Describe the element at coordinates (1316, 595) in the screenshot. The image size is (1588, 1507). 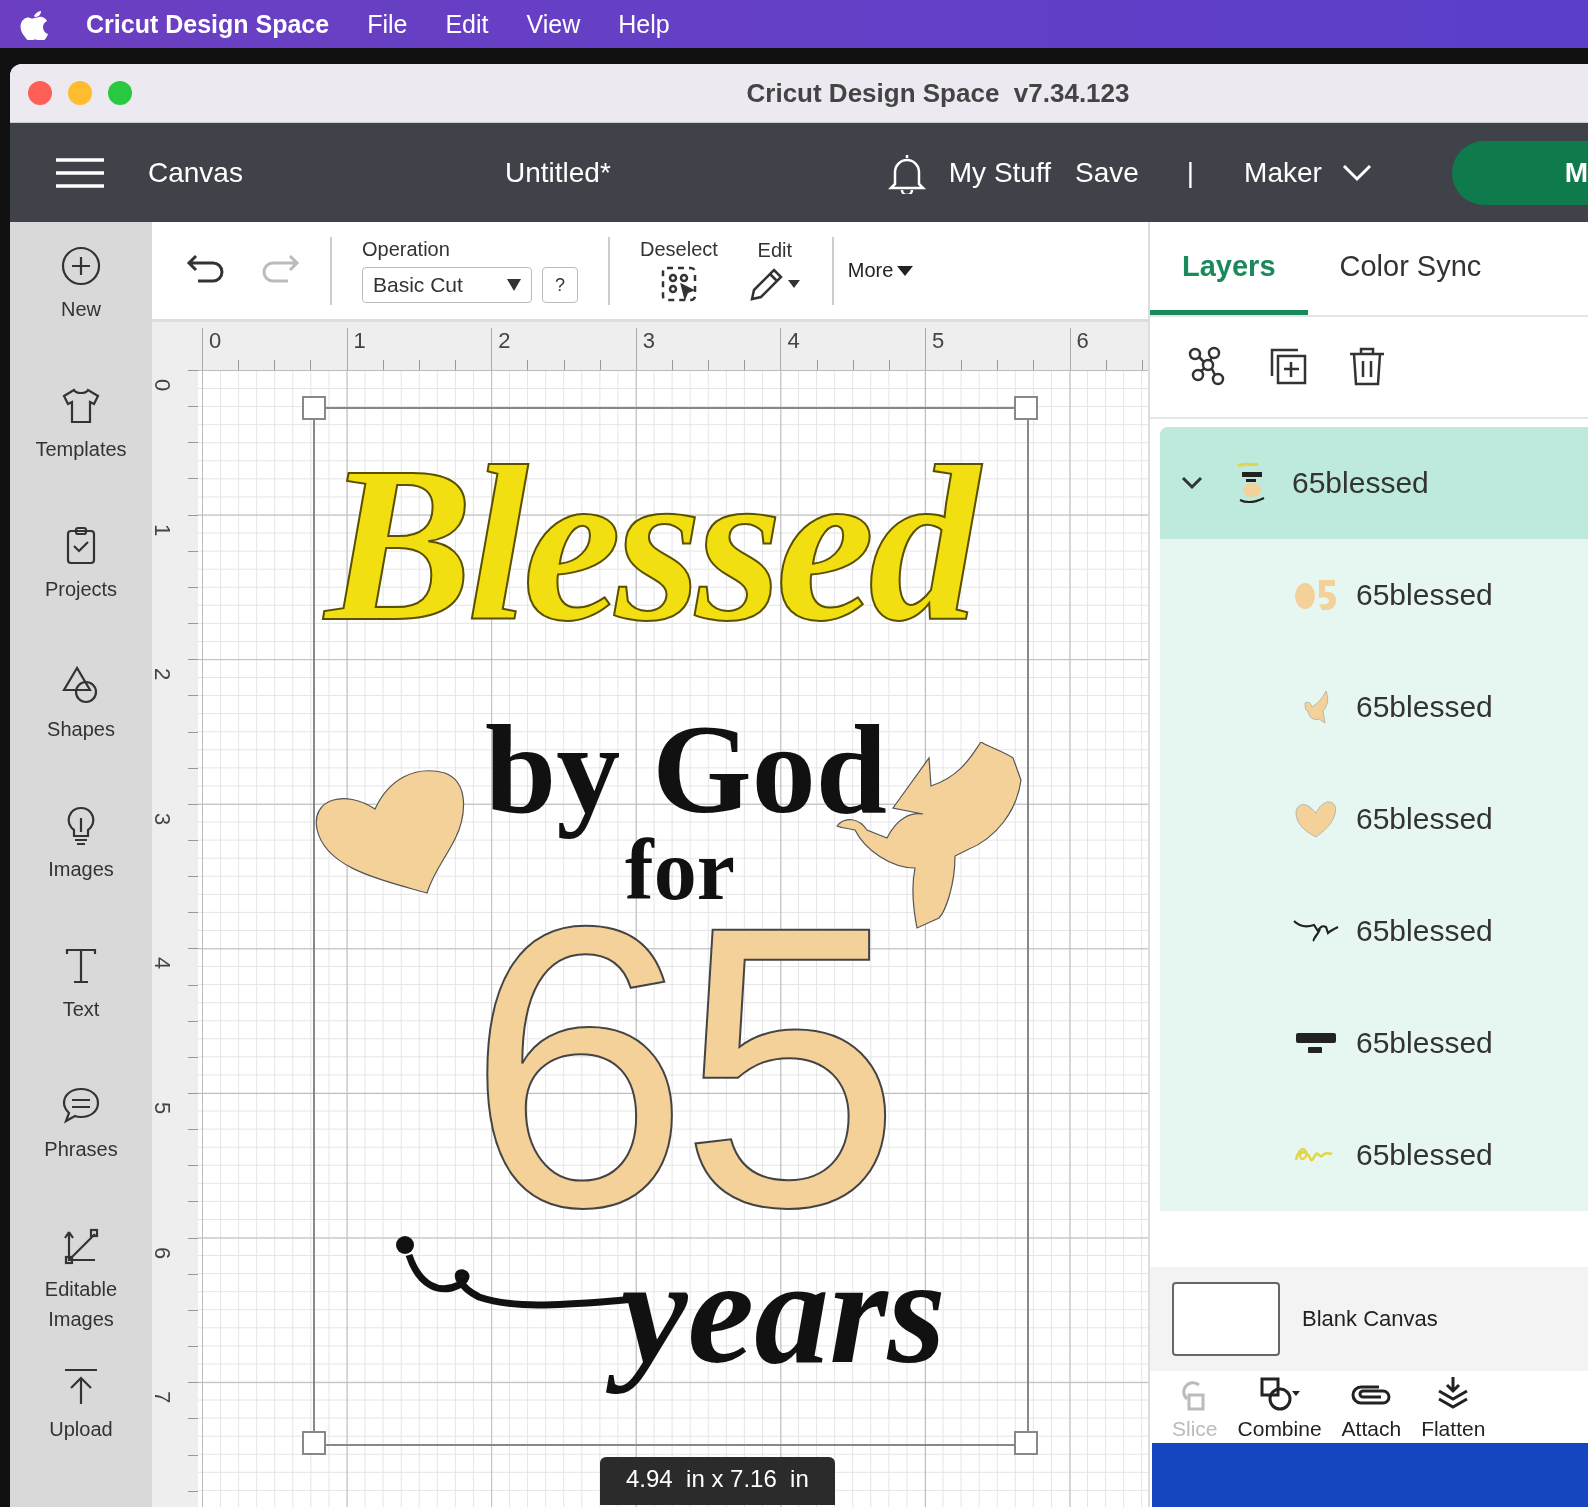
I see `number-thumbnail-icon` at that location.